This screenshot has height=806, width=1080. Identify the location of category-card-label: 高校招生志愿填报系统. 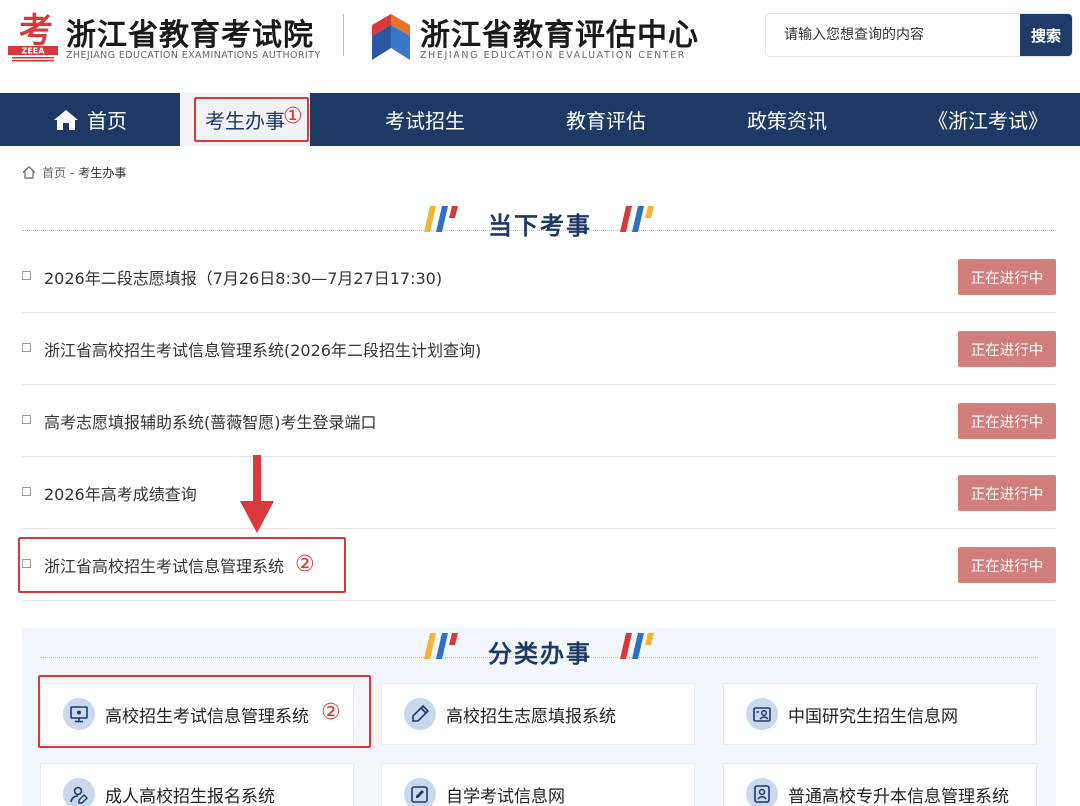
(531, 716).